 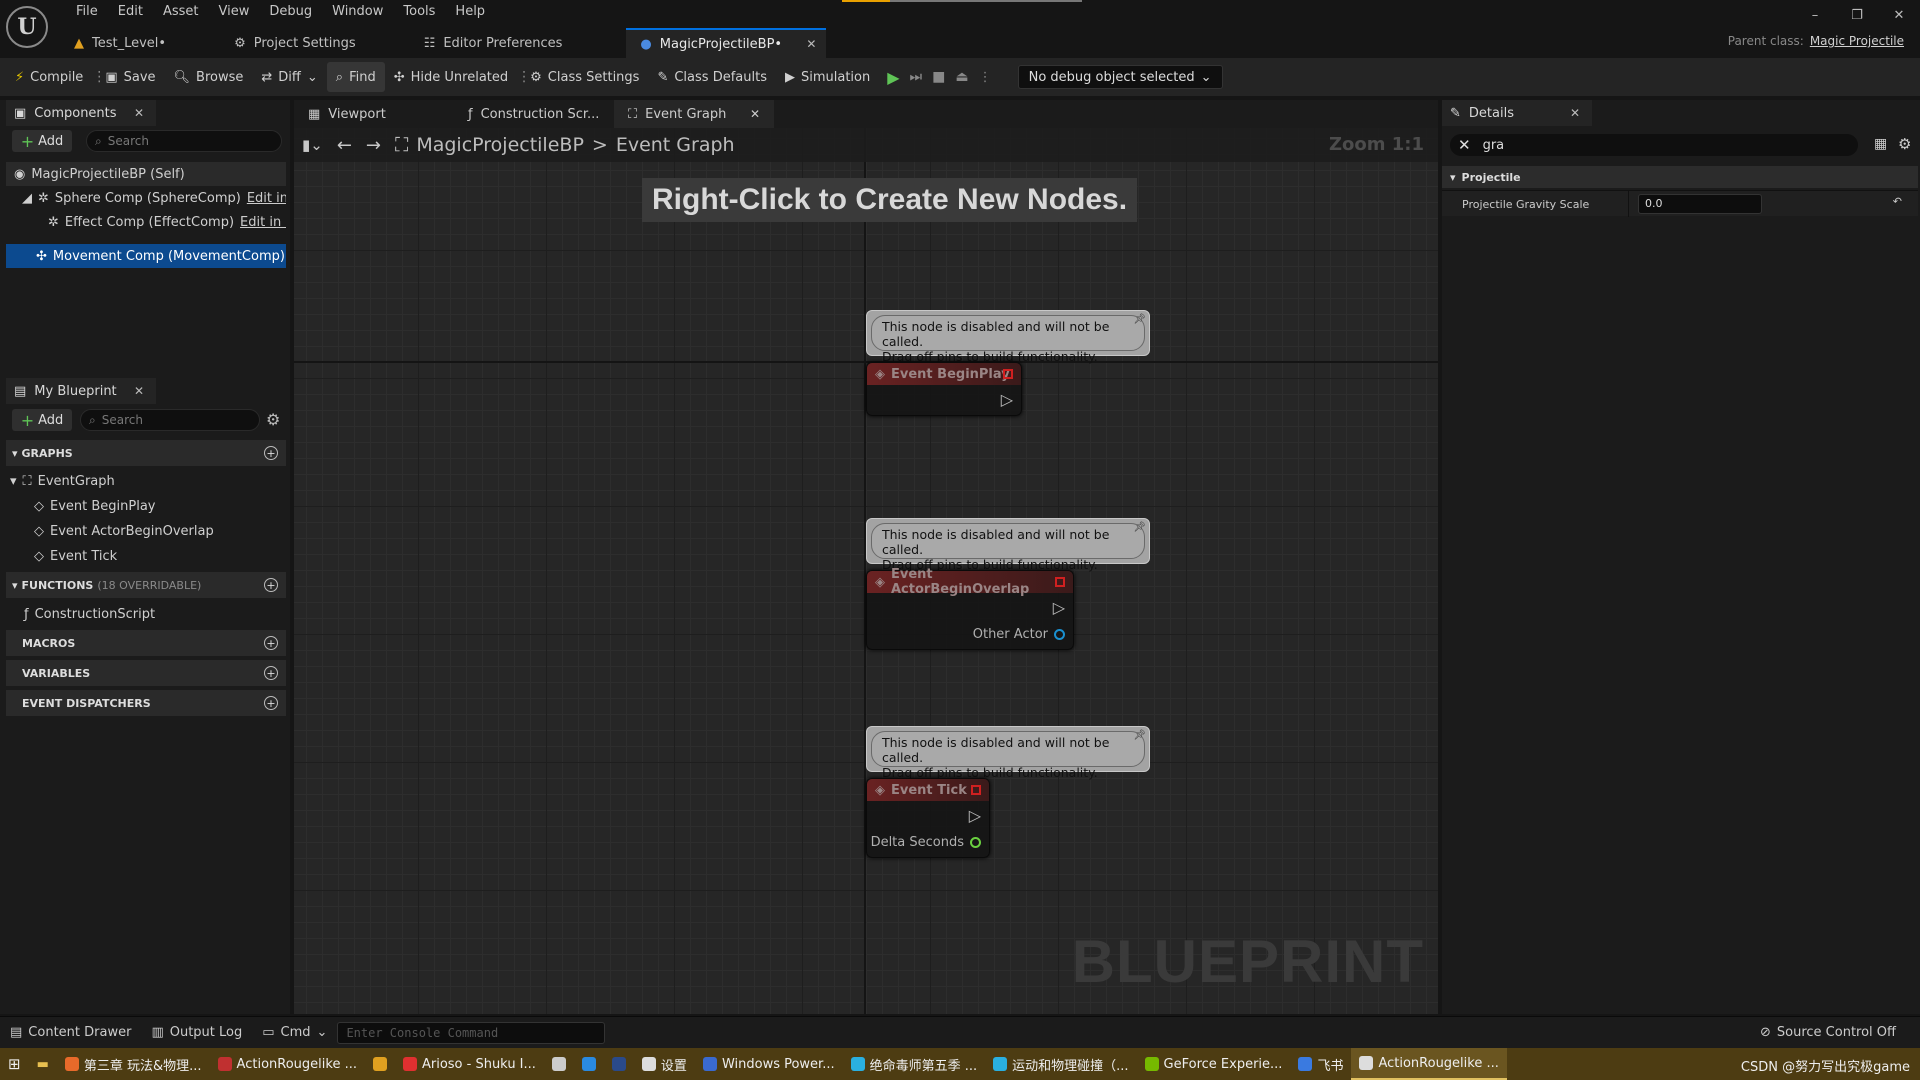 I want to click on diff-button: ⇄ Diff ⌄, so click(x=289, y=77).